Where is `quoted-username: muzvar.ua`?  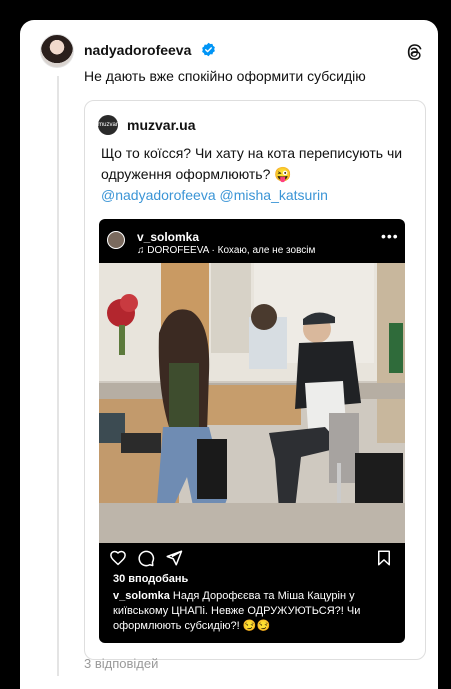
quoted-username: muzvar.ua is located at coordinates (161, 125).